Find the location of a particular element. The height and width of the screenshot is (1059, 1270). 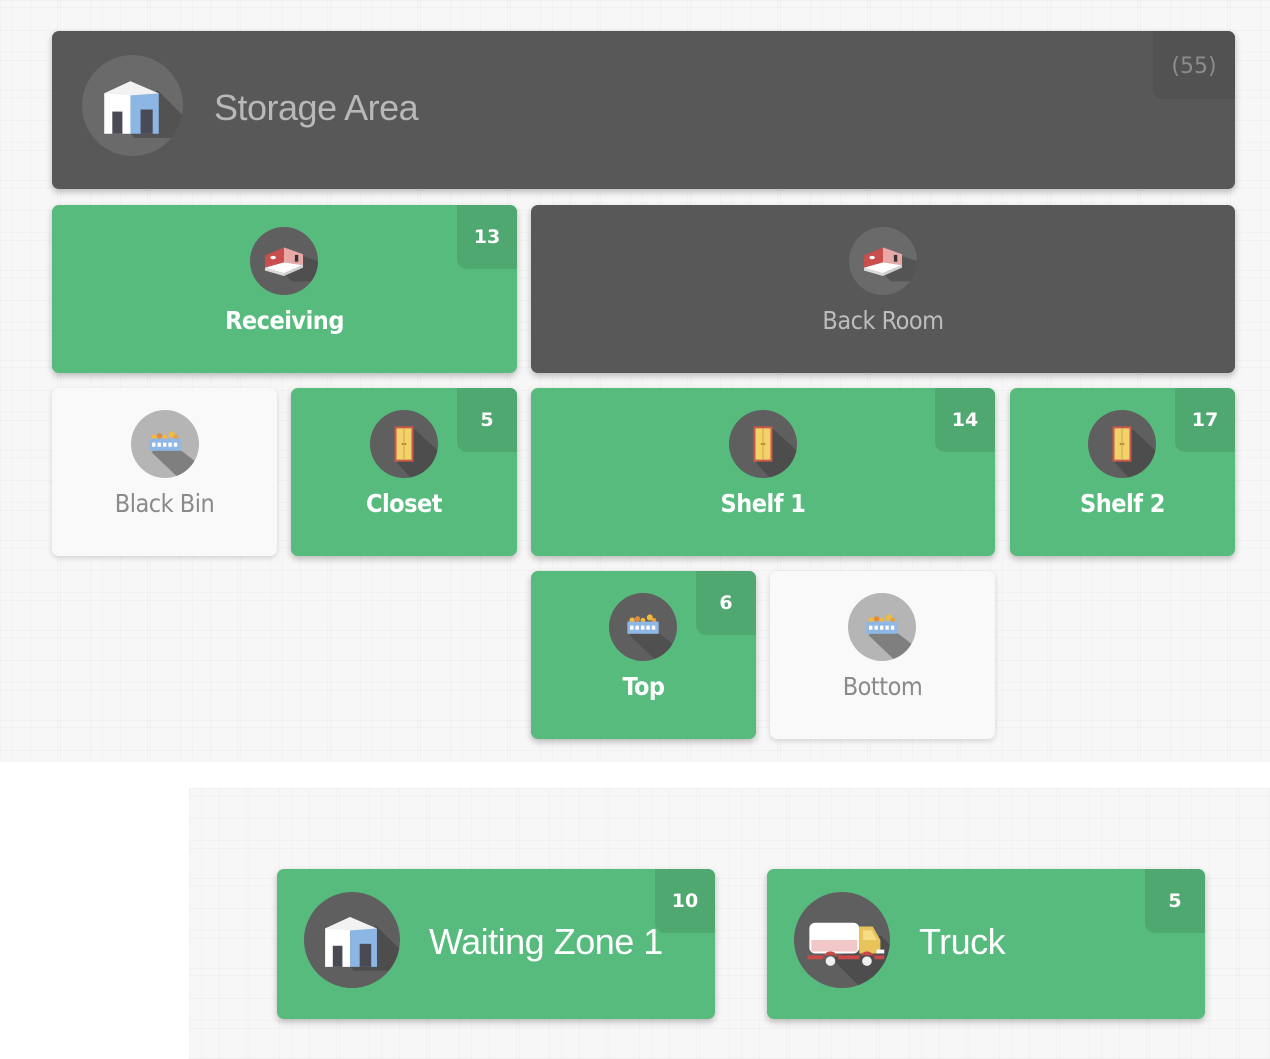

location-label: Bottom is located at coordinates (882, 686).